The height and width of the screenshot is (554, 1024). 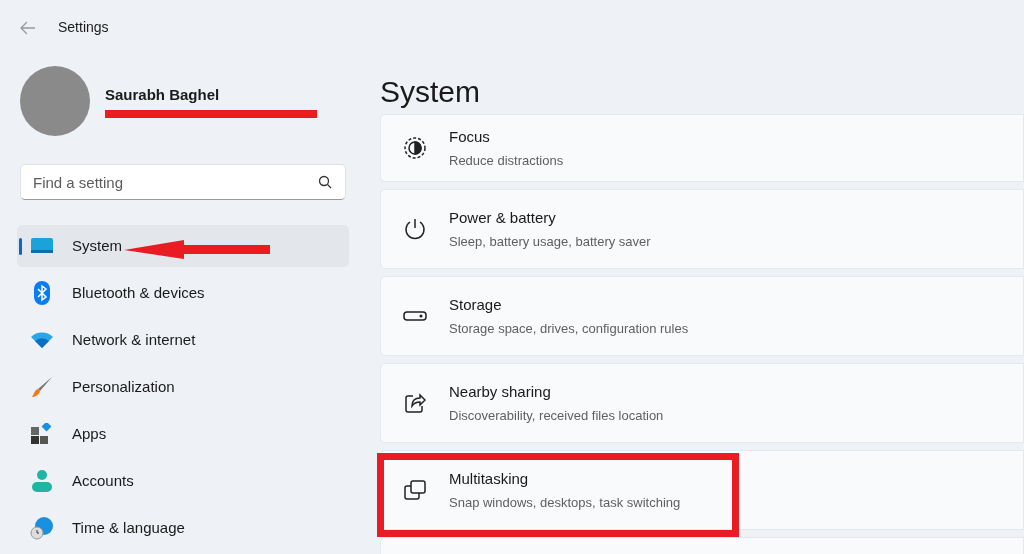 What do you see at coordinates (500, 392) in the screenshot?
I see `card-title: Nearby sharing` at bounding box center [500, 392].